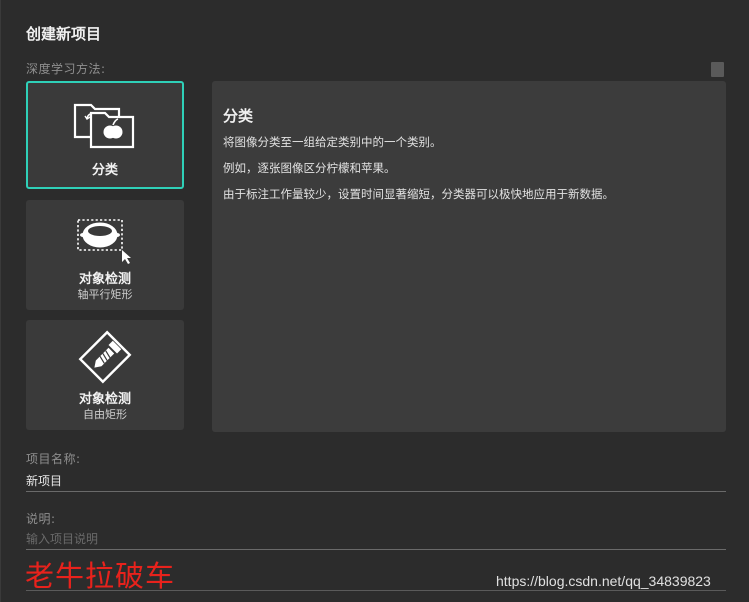 This screenshot has height=602, width=749. I want to click on rotated-rectangle-detection-icon, so click(105, 359).